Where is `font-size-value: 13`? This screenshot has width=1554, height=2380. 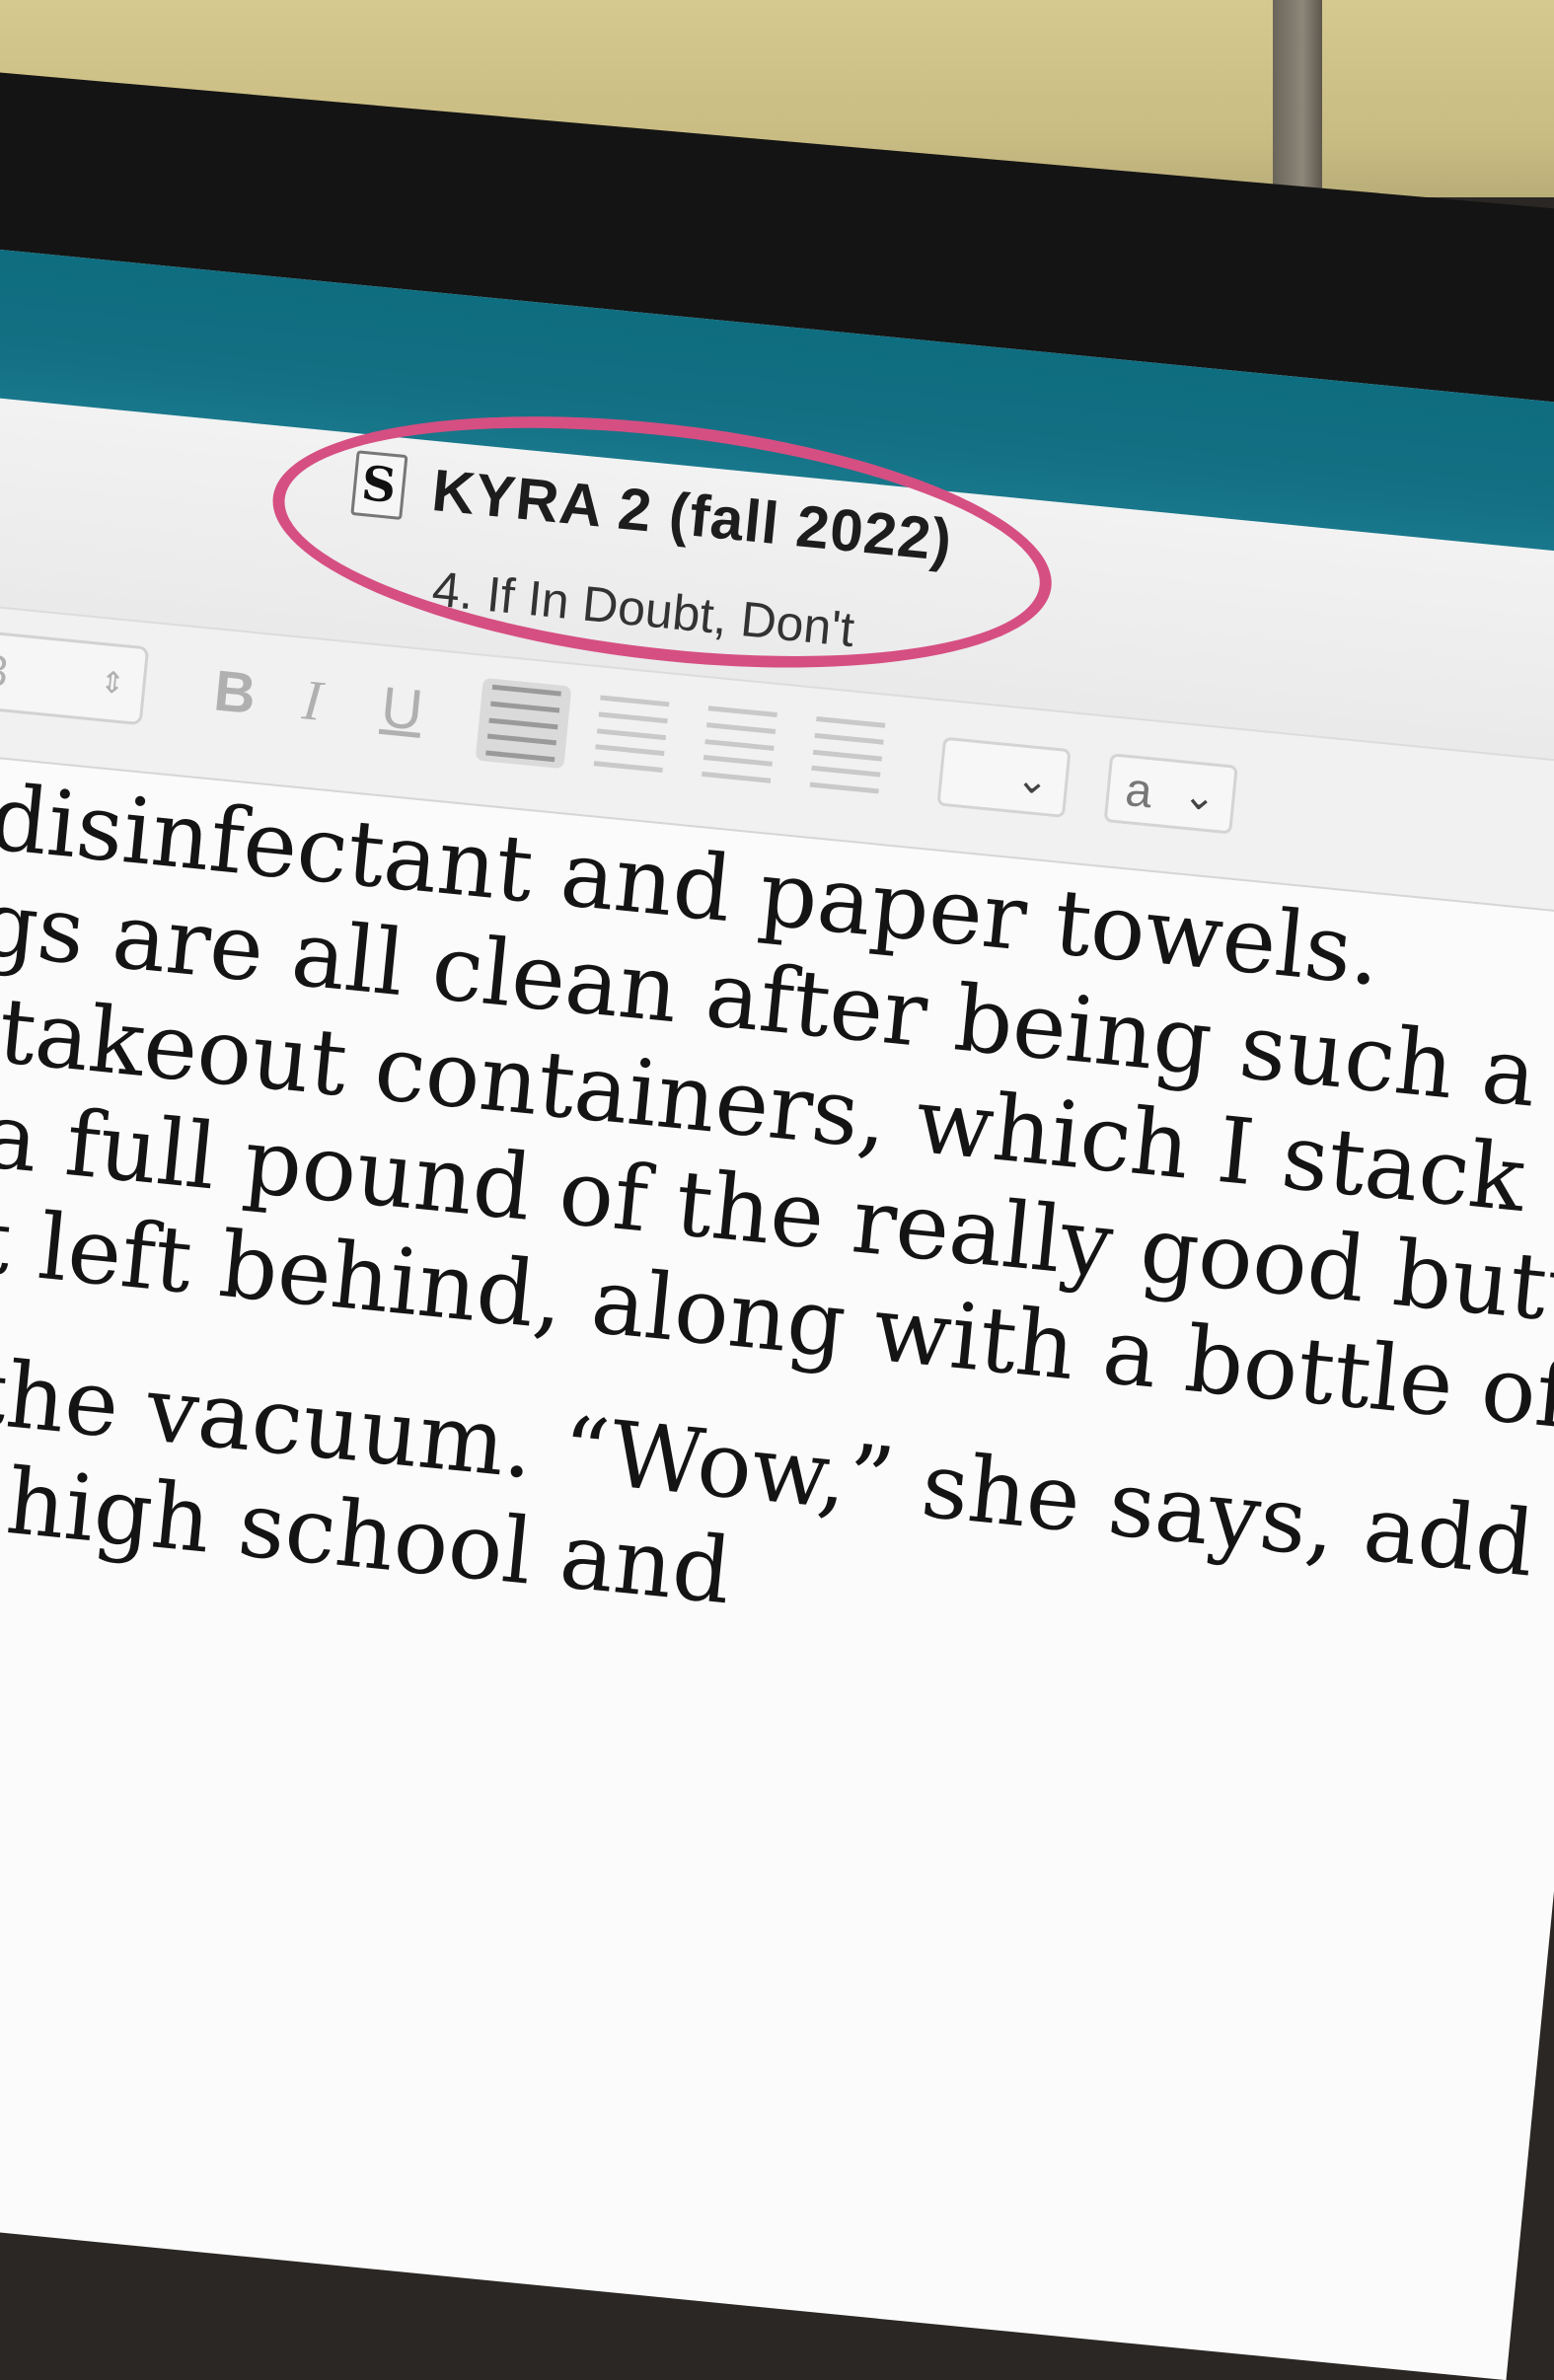
font-size-value: 13 is located at coordinates (5, 670).